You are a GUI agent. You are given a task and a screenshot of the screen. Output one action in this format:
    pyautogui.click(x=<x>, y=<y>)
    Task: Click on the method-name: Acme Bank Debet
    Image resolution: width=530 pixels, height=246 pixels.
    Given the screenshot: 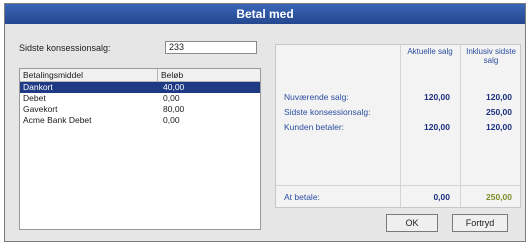 What is the action you would take?
    pyautogui.click(x=57, y=120)
    